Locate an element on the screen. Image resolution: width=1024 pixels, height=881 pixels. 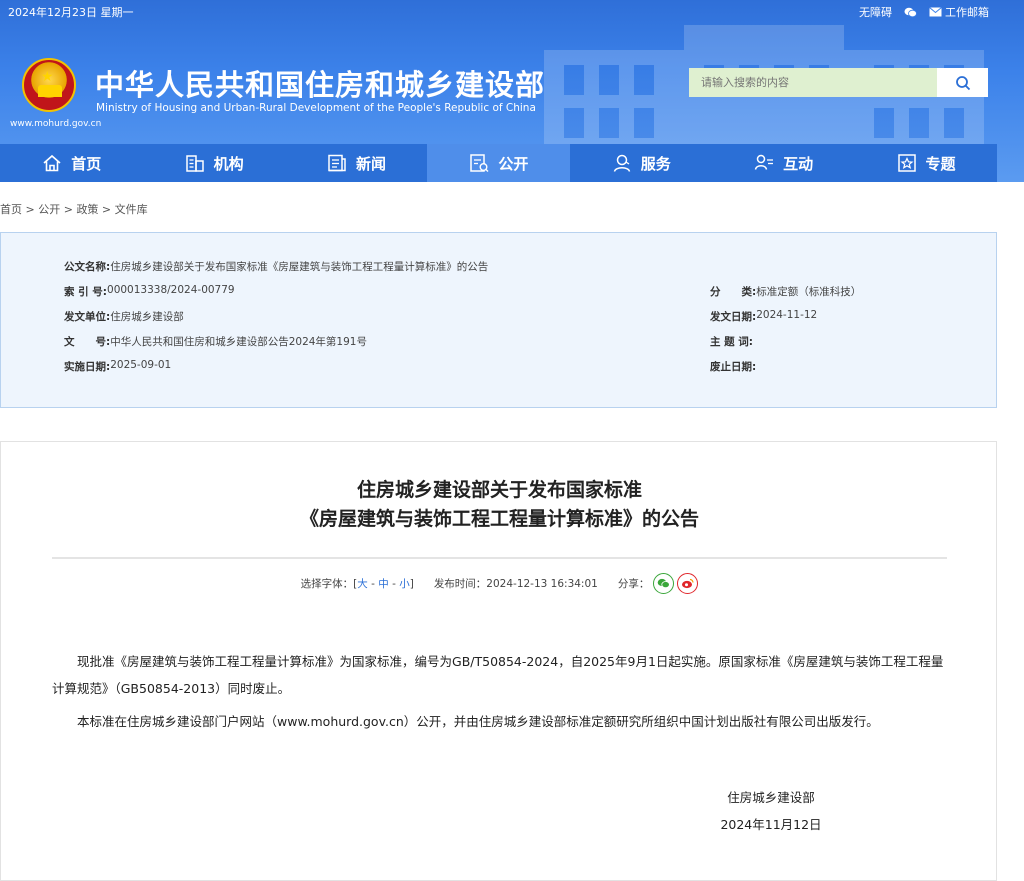
publish-time: 发布时间：2024-12-13 16:34:01 is located at coordinates (515, 584).